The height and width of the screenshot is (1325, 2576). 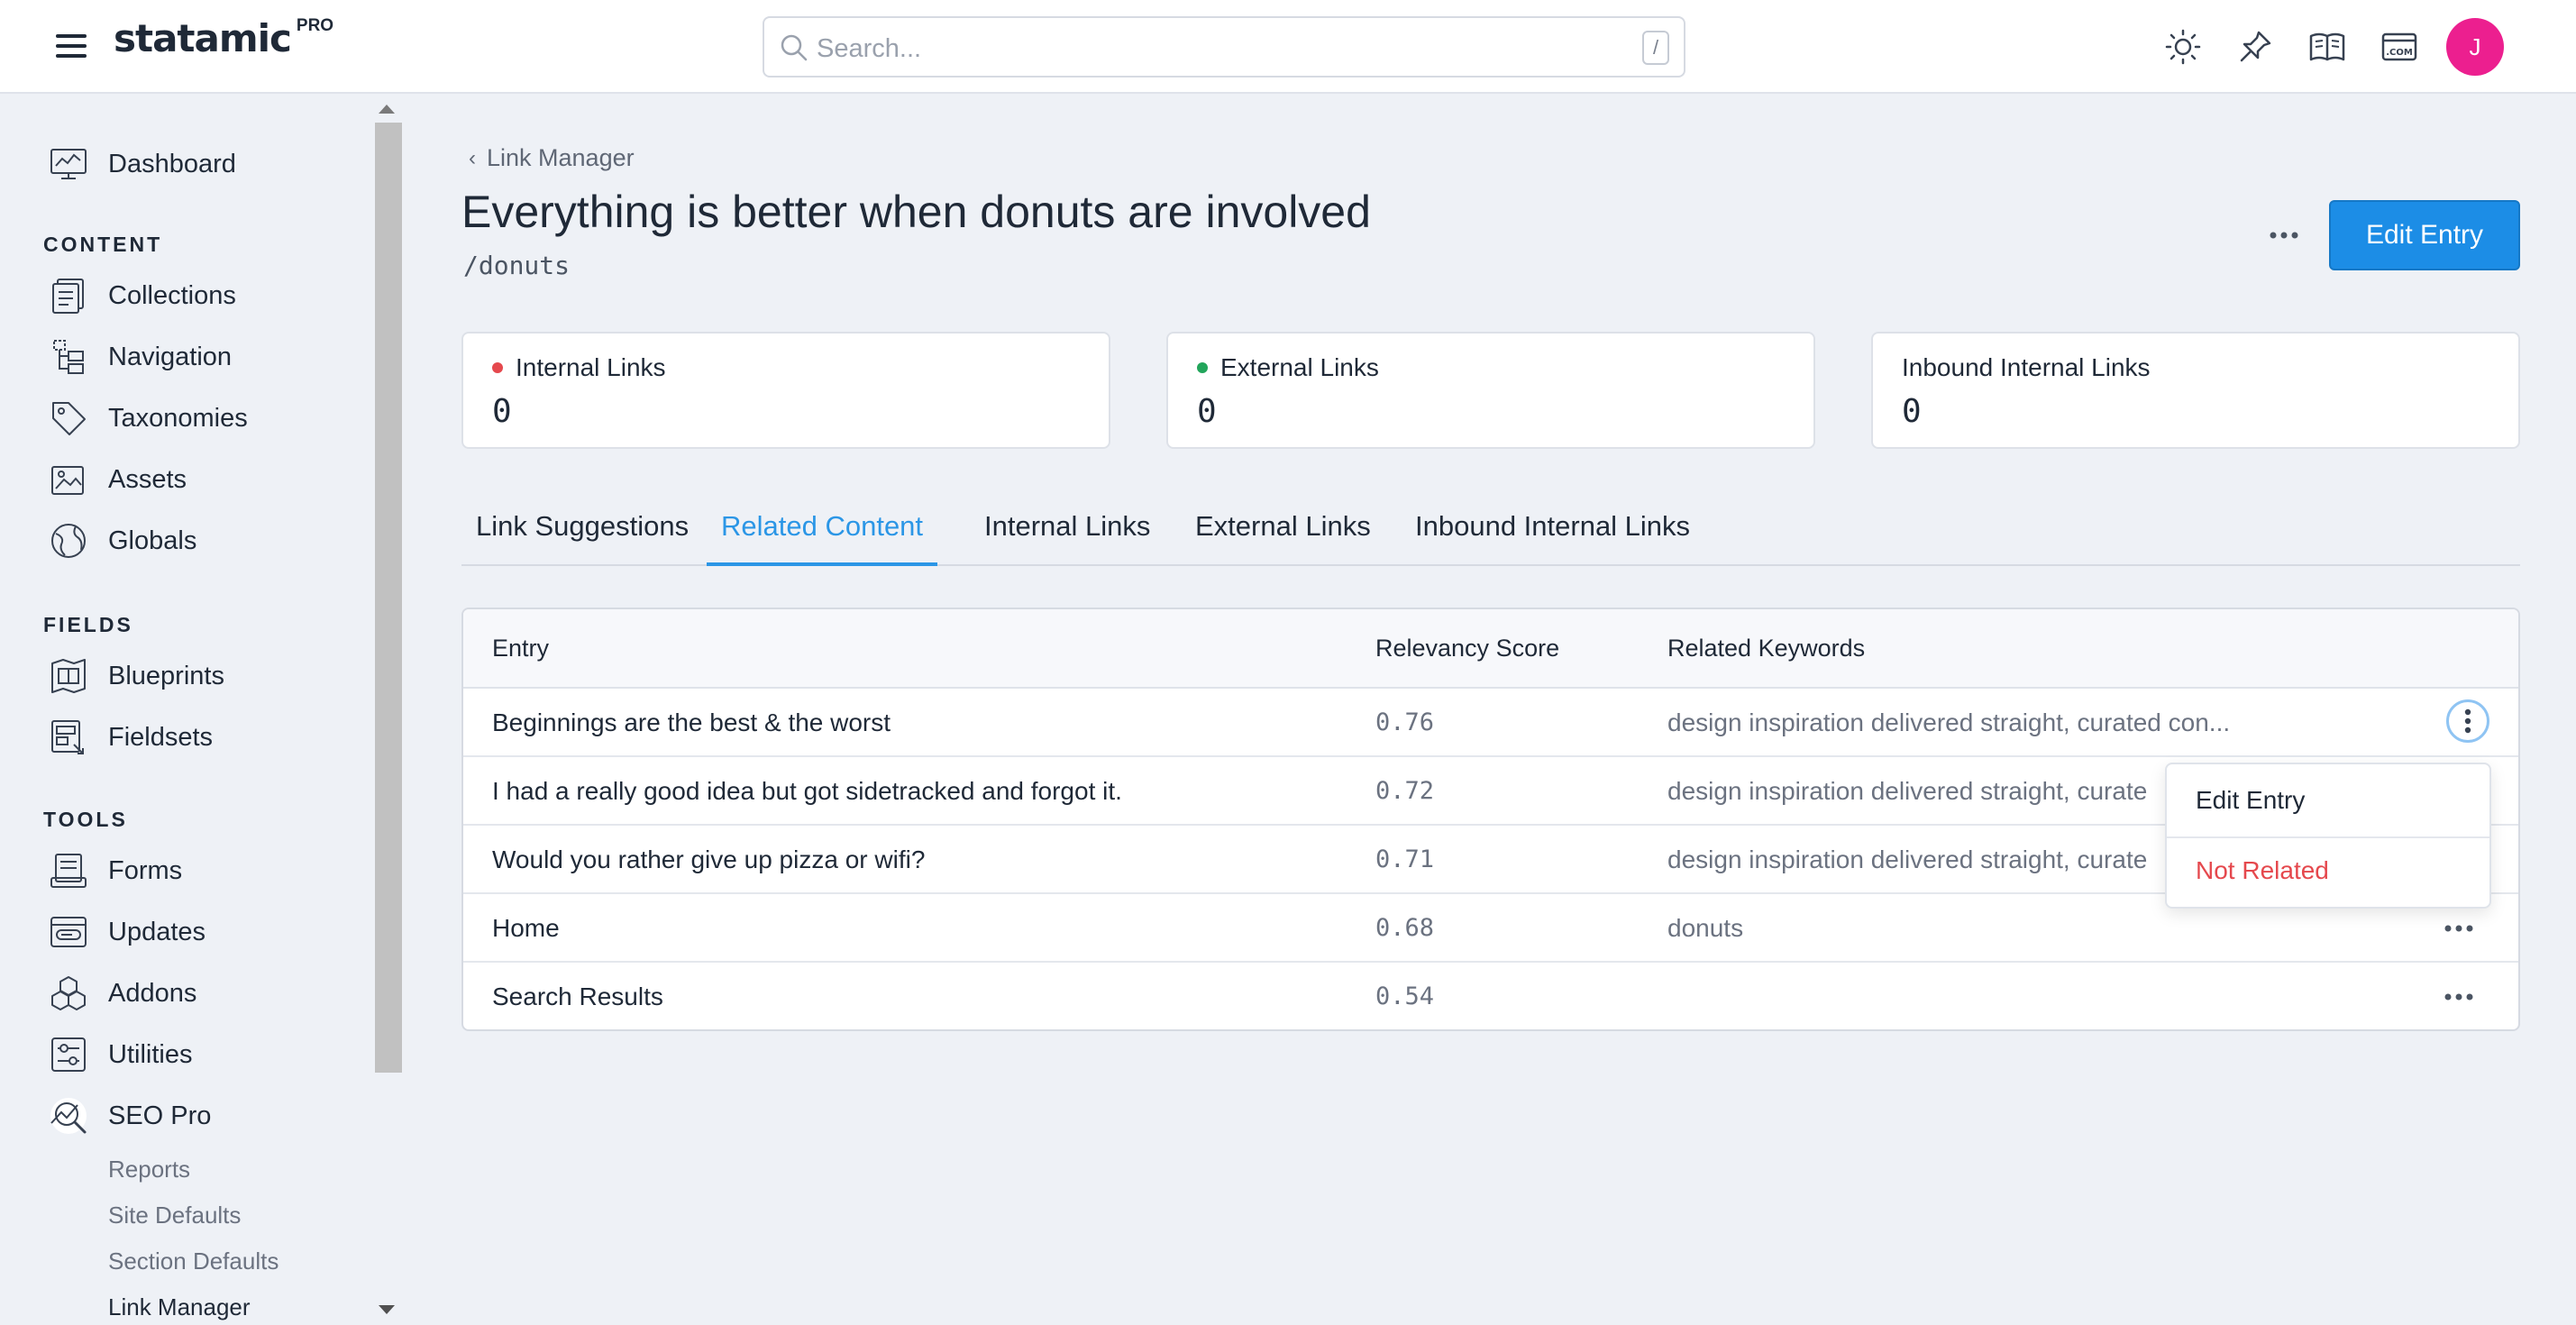 What do you see at coordinates (1405, 996) in the screenshot?
I see `relevancy-score: 0.54` at bounding box center [1405, 996].